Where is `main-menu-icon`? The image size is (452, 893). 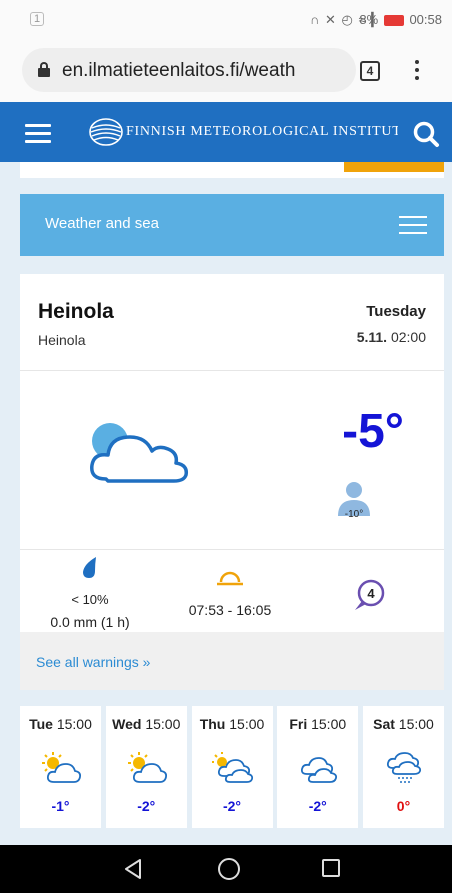
main-menu-icon is located at coordinates (38, 133).